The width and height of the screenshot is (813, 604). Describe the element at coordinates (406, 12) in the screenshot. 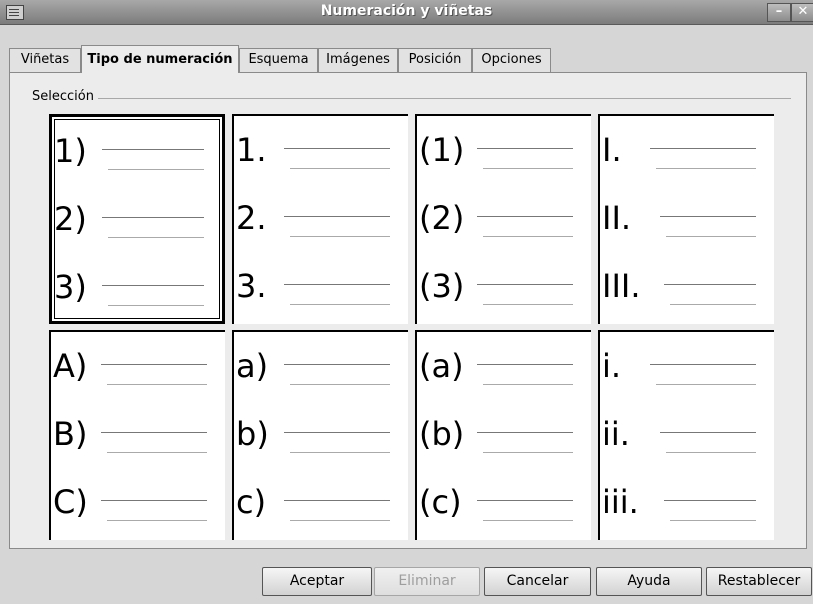

I see `title-bar: Numeración y viñetas – ✕` at that location.